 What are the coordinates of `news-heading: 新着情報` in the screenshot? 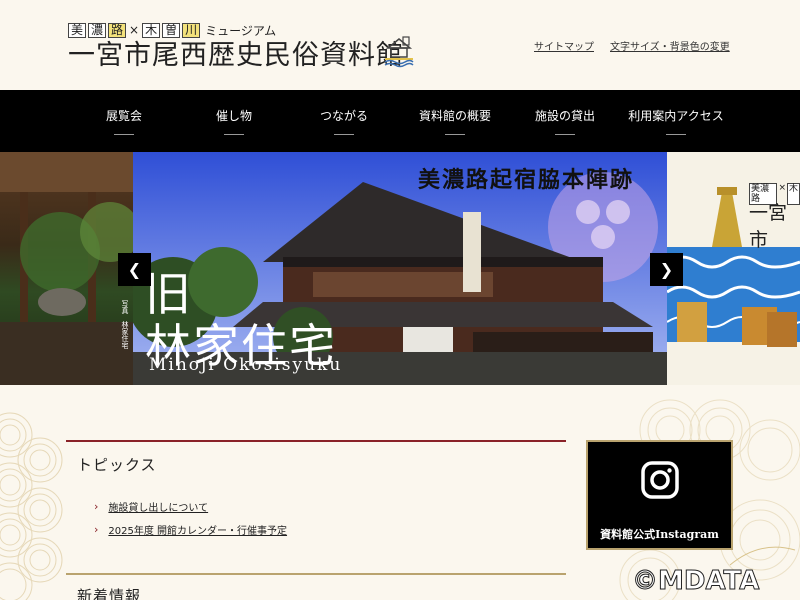 It's located at (109, 593).